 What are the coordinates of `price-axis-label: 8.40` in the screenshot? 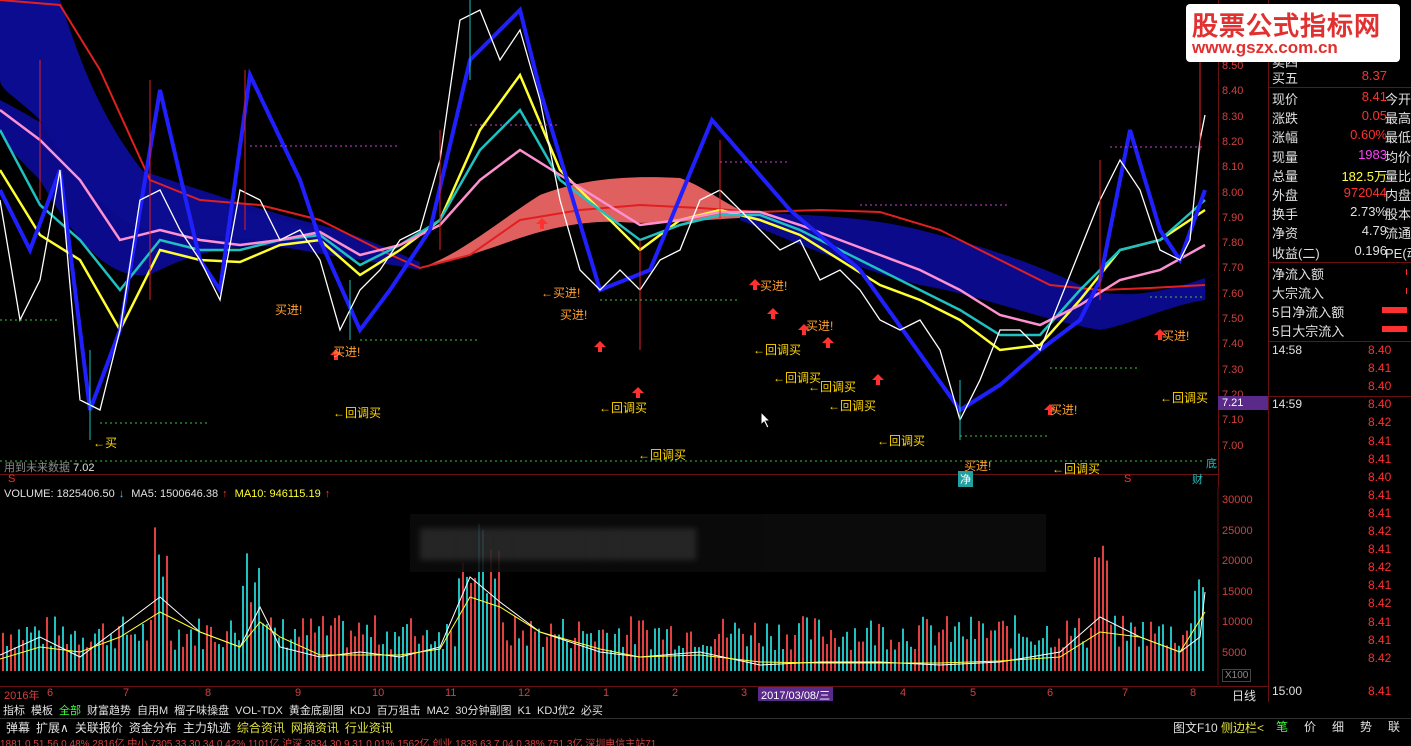 It's located at (1233, 91).